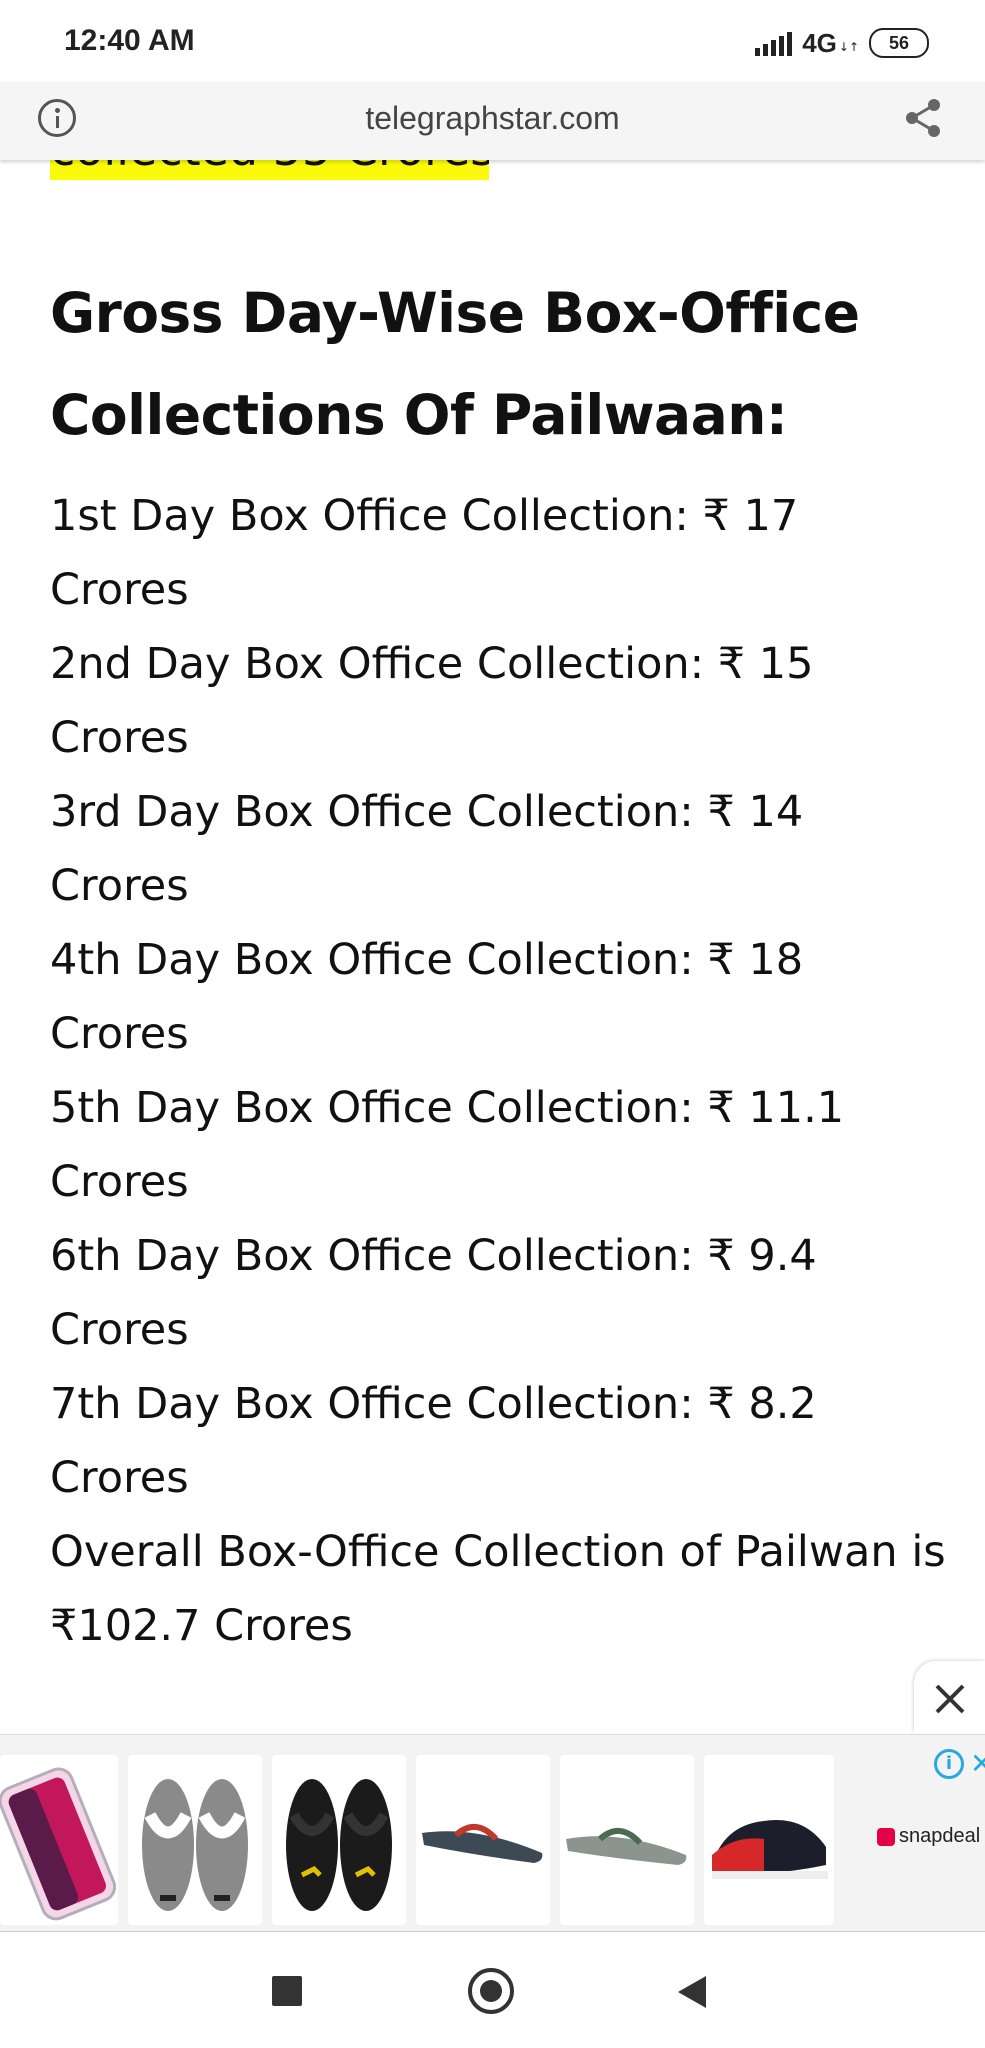 Image resolution: width=985 pixels, height=2048 pixels. Describe the element at coordinates (492, 118) in the screenshot. I see `url-text: telegraphstar.com` at that location.